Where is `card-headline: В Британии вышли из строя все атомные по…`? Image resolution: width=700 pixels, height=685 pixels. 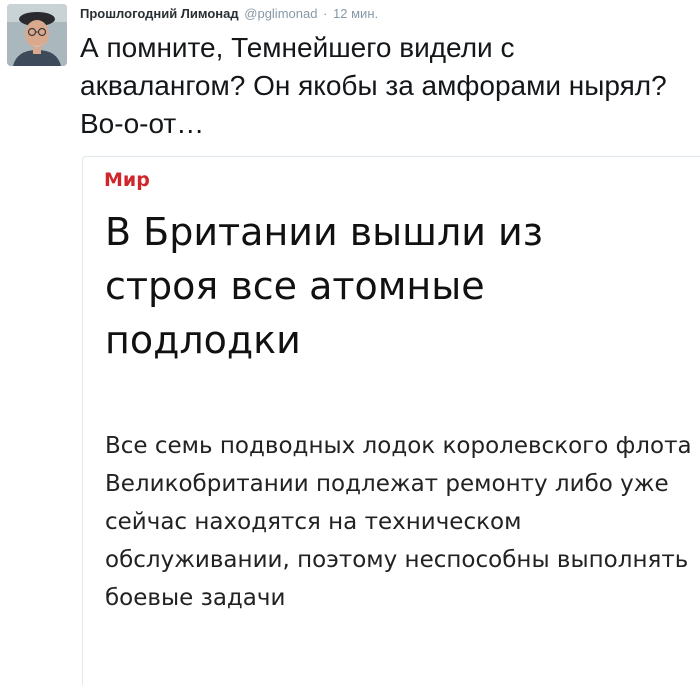
card-headline: В Британии вышли из строя все атомные по… is located at coordinates (324, 286).